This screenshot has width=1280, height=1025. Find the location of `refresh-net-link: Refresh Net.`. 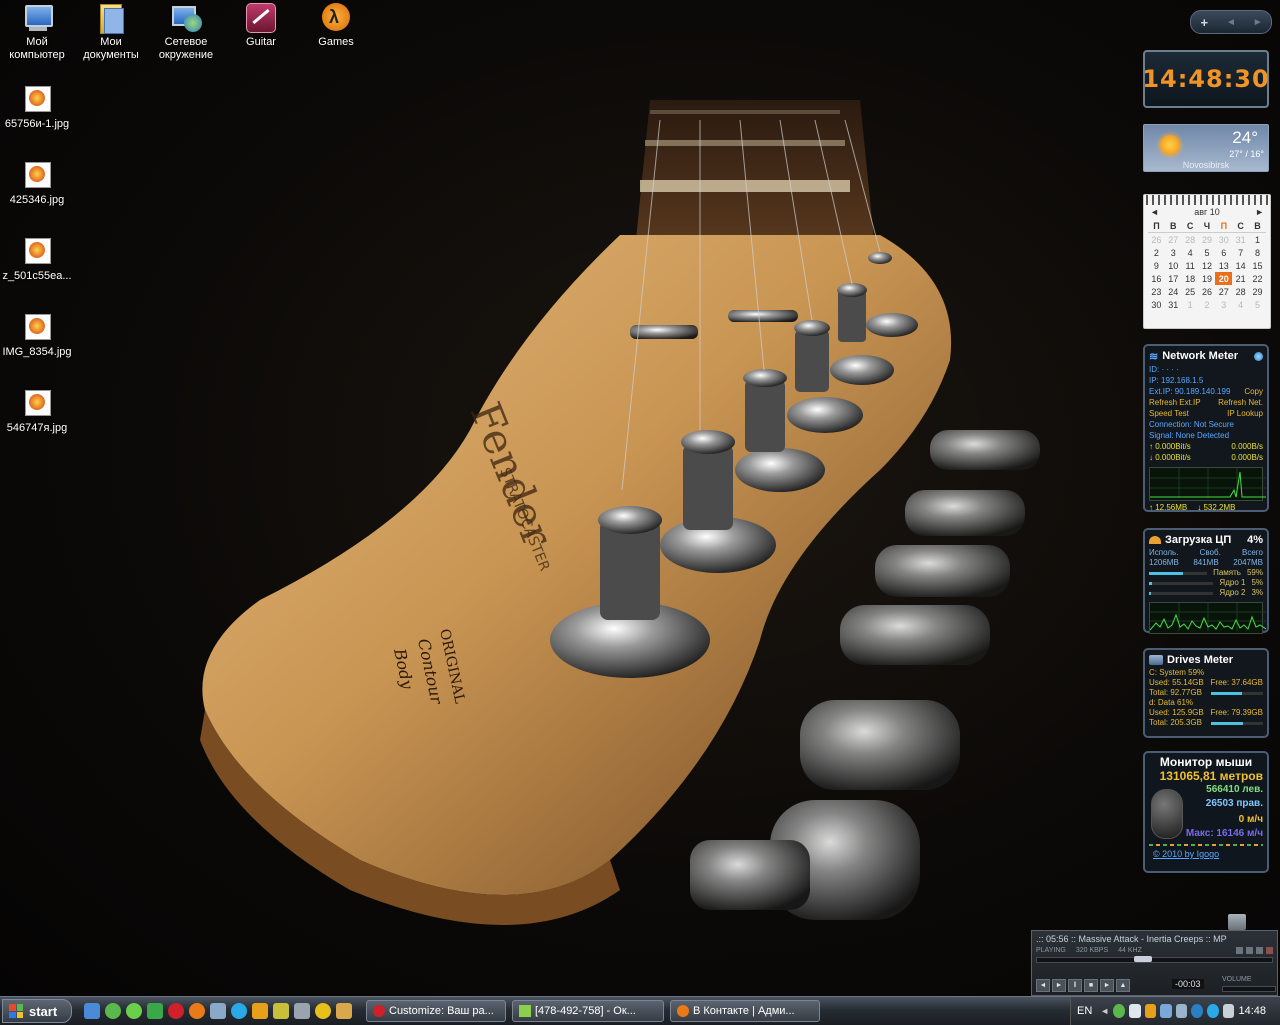

refresh-net-link: Refresh Net. is located at coordinates (1240, 402).